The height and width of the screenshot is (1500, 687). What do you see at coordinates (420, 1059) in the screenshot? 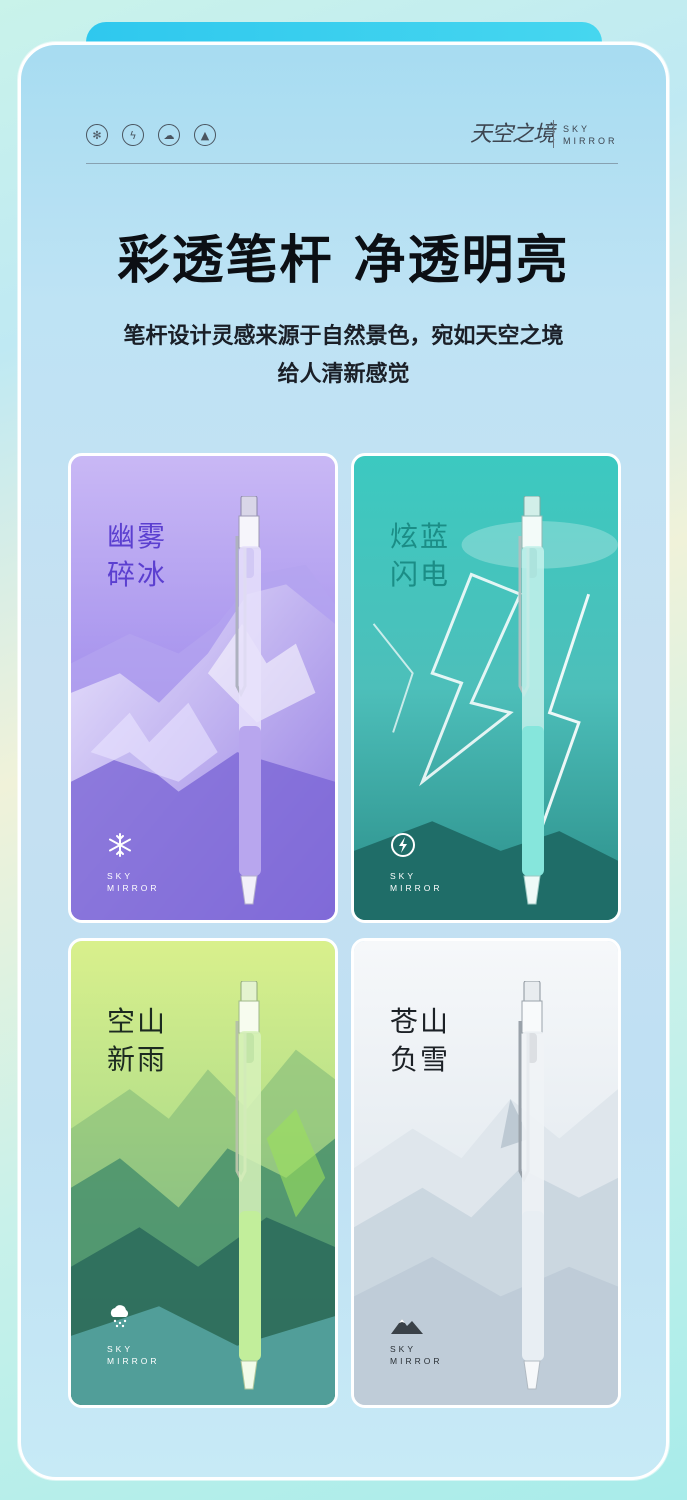
I see `card-title-line2: 负雪` at bounding box center [420, 1059].